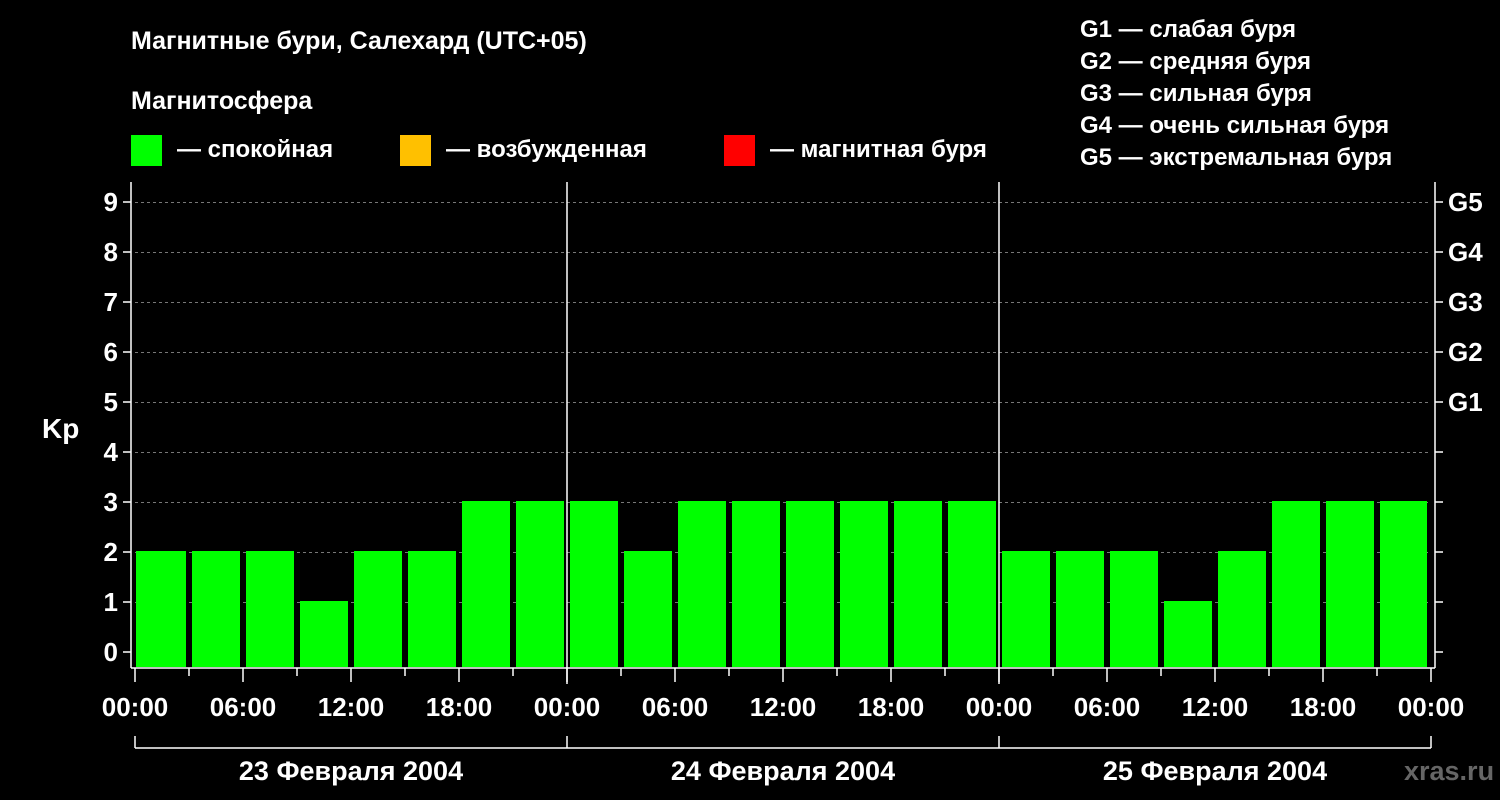  Describe the element at coordinates (111, 552) in the screenshot. I see `y-tick-label: 2` at that location.